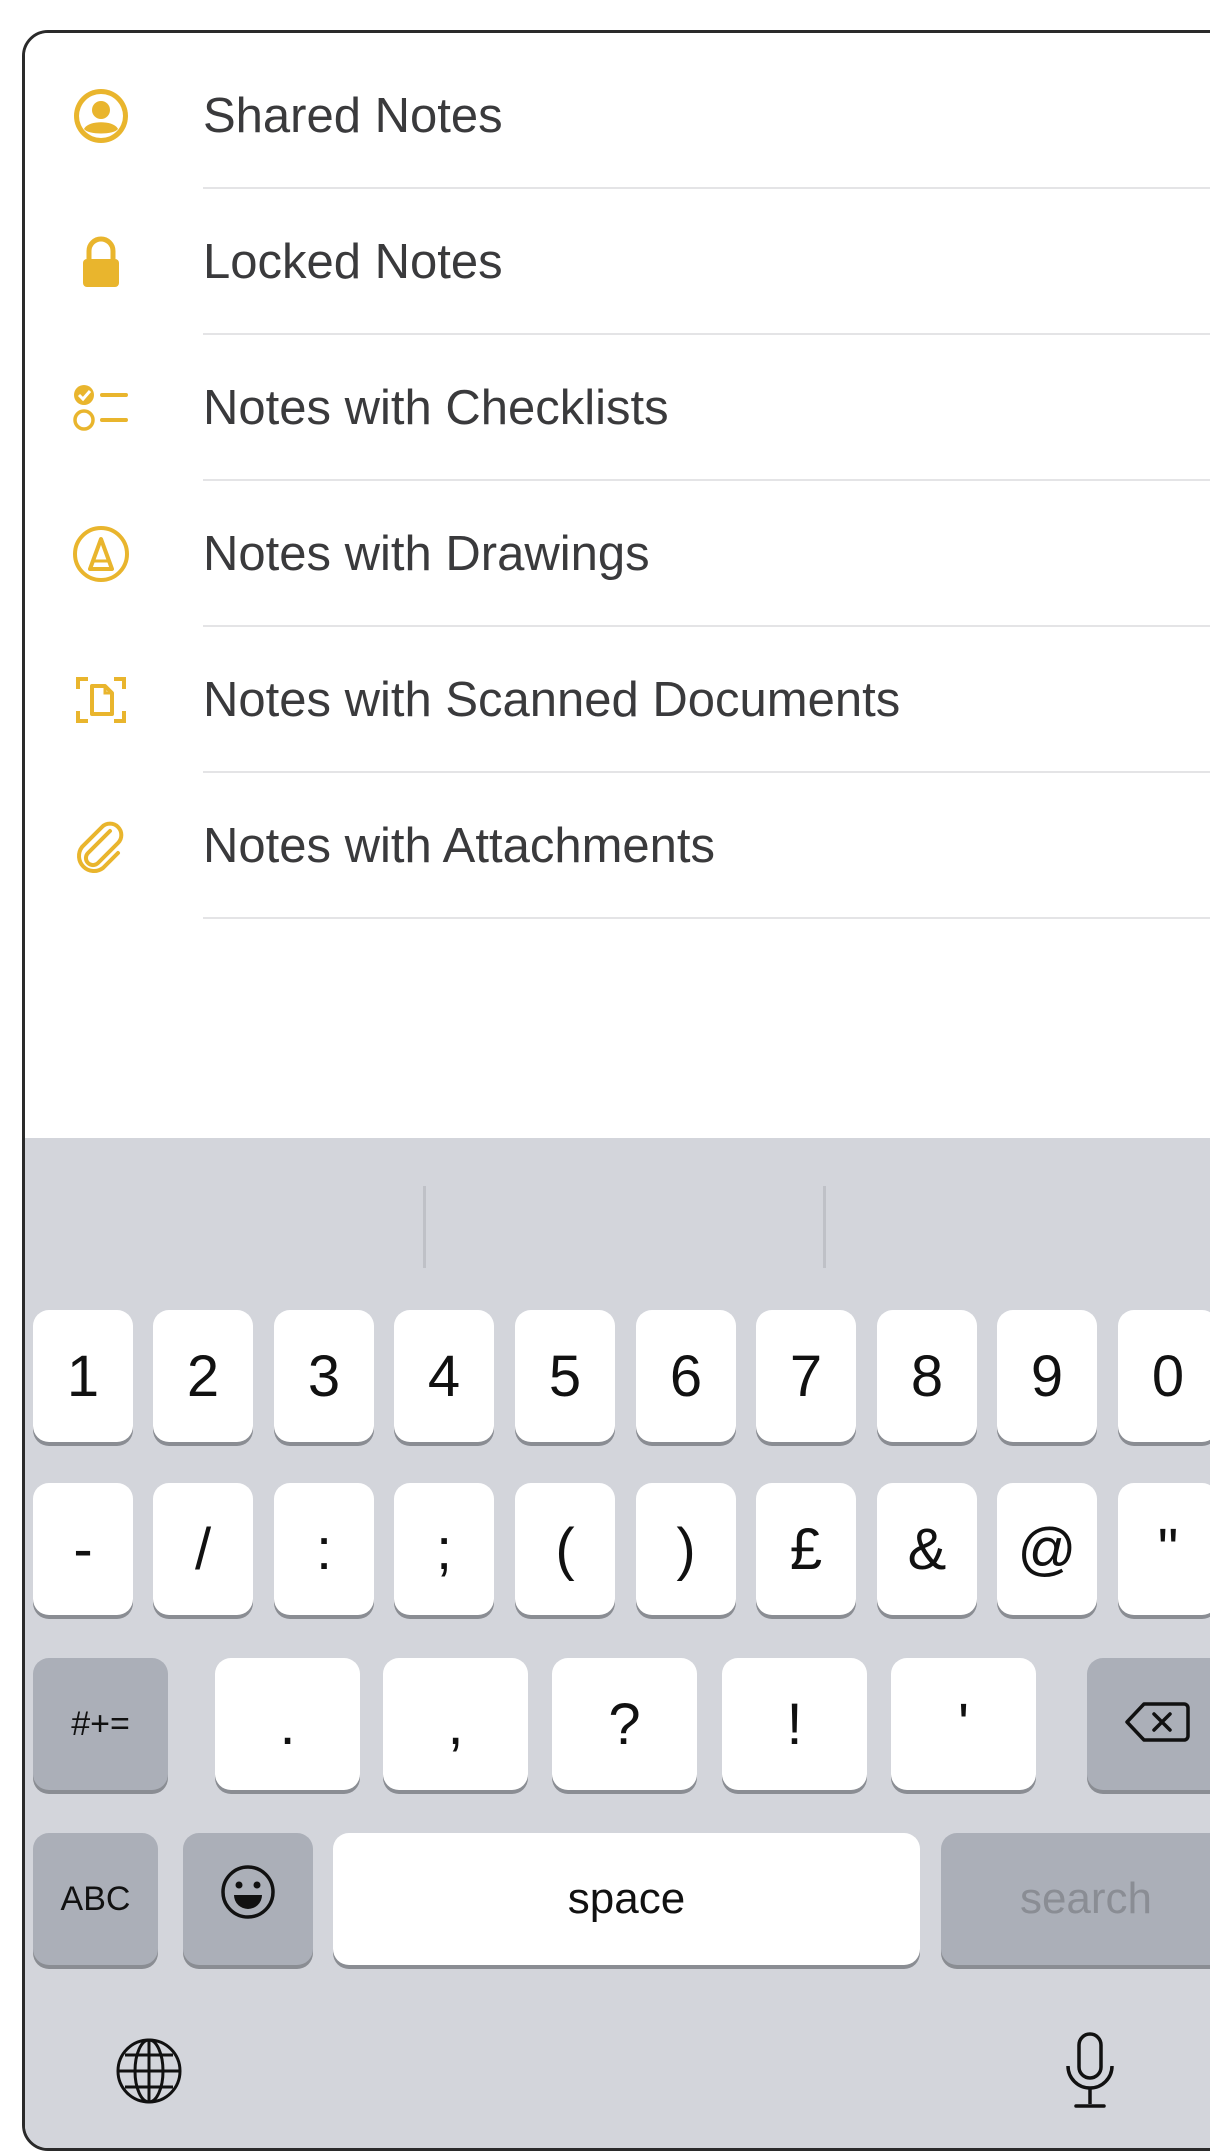  Describe the element at coordinates (686, 1376) in the screenshot. I see `key: 6` at that location.